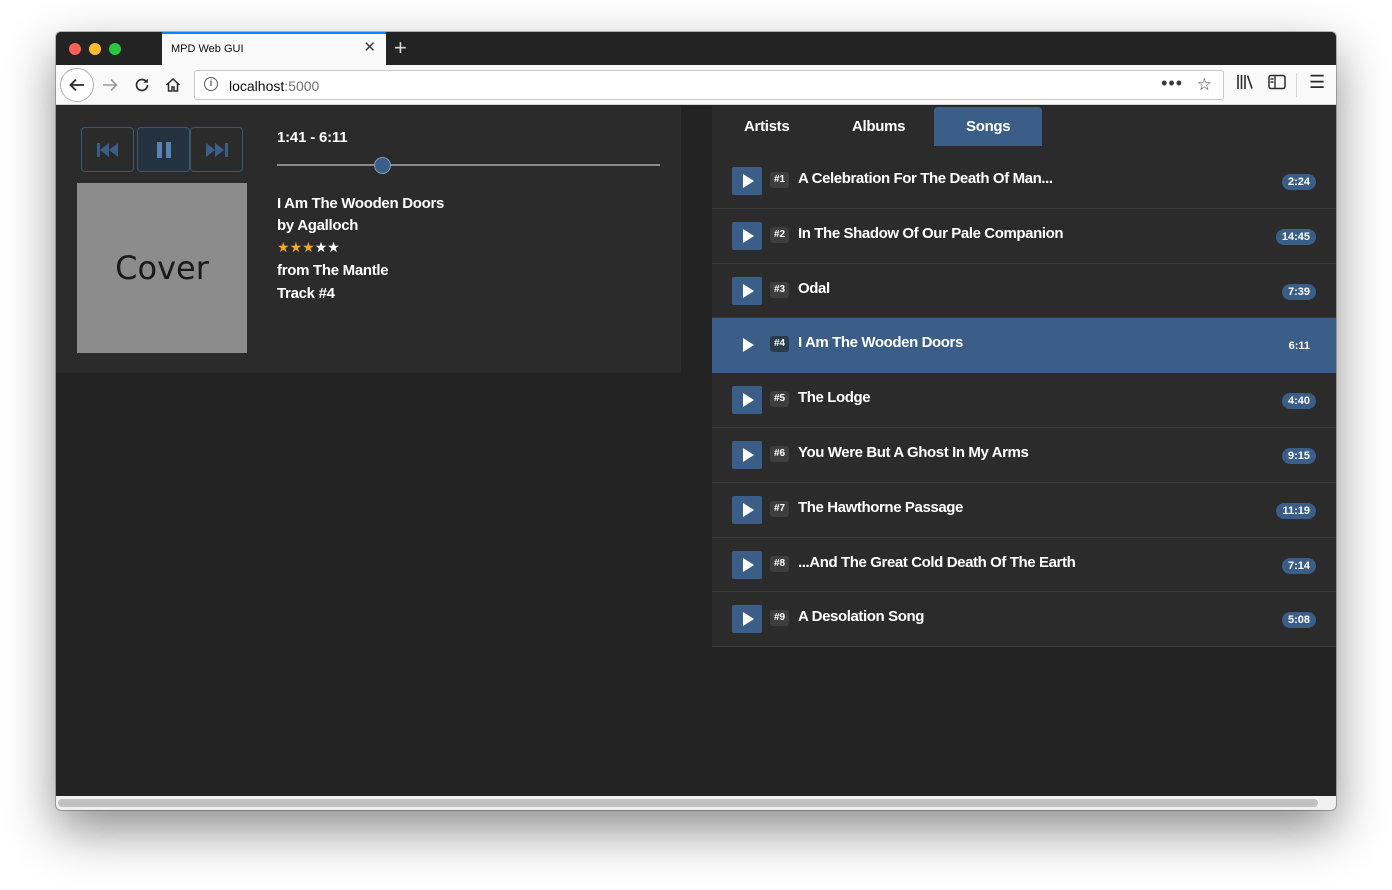 The image size is (1392, 890). What do you see at coordinates (274, 48) in the screenshot?
I see `browser-tab: MPD Web GUI ✕` at bounding box center [274, 48].